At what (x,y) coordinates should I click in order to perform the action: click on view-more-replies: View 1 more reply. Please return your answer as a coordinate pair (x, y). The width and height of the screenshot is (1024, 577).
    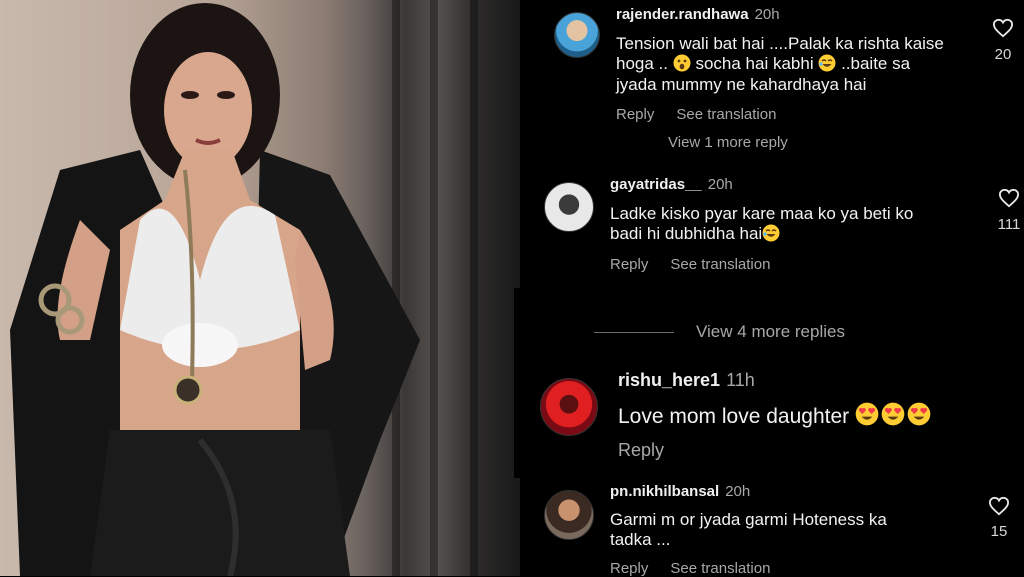
    Looking at the image, I should click on (728, 142).